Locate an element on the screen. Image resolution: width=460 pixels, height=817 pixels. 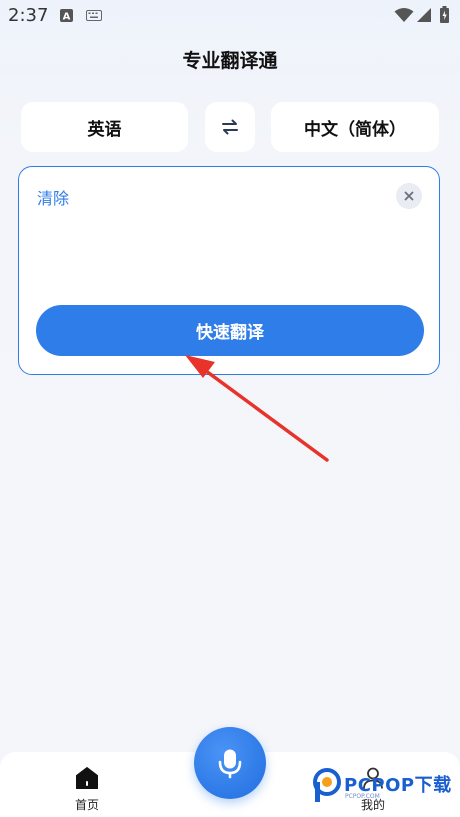
tab-home: 首页 is located at coordinates (87, 789).